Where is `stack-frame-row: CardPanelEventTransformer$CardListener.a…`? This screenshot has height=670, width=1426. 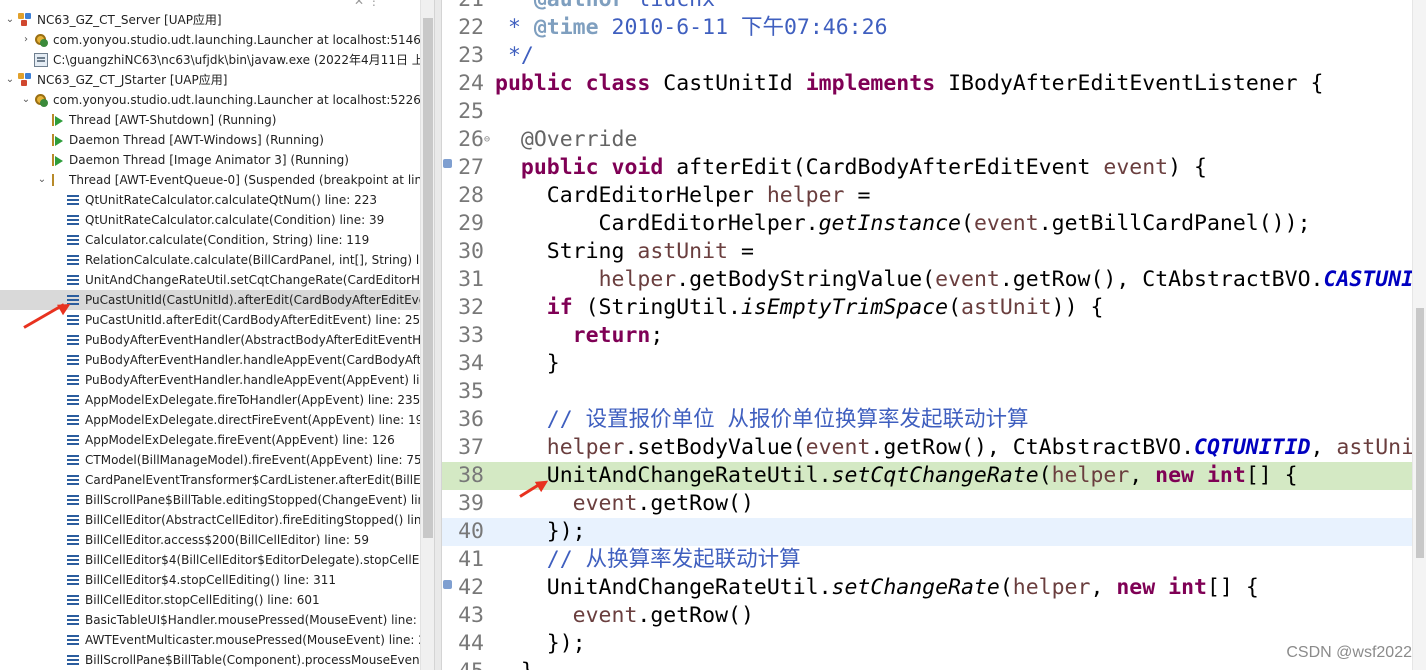 stack-frame-row: CardPanelEventTransformer$CardListener.a… is located at coordinates (210, 480).